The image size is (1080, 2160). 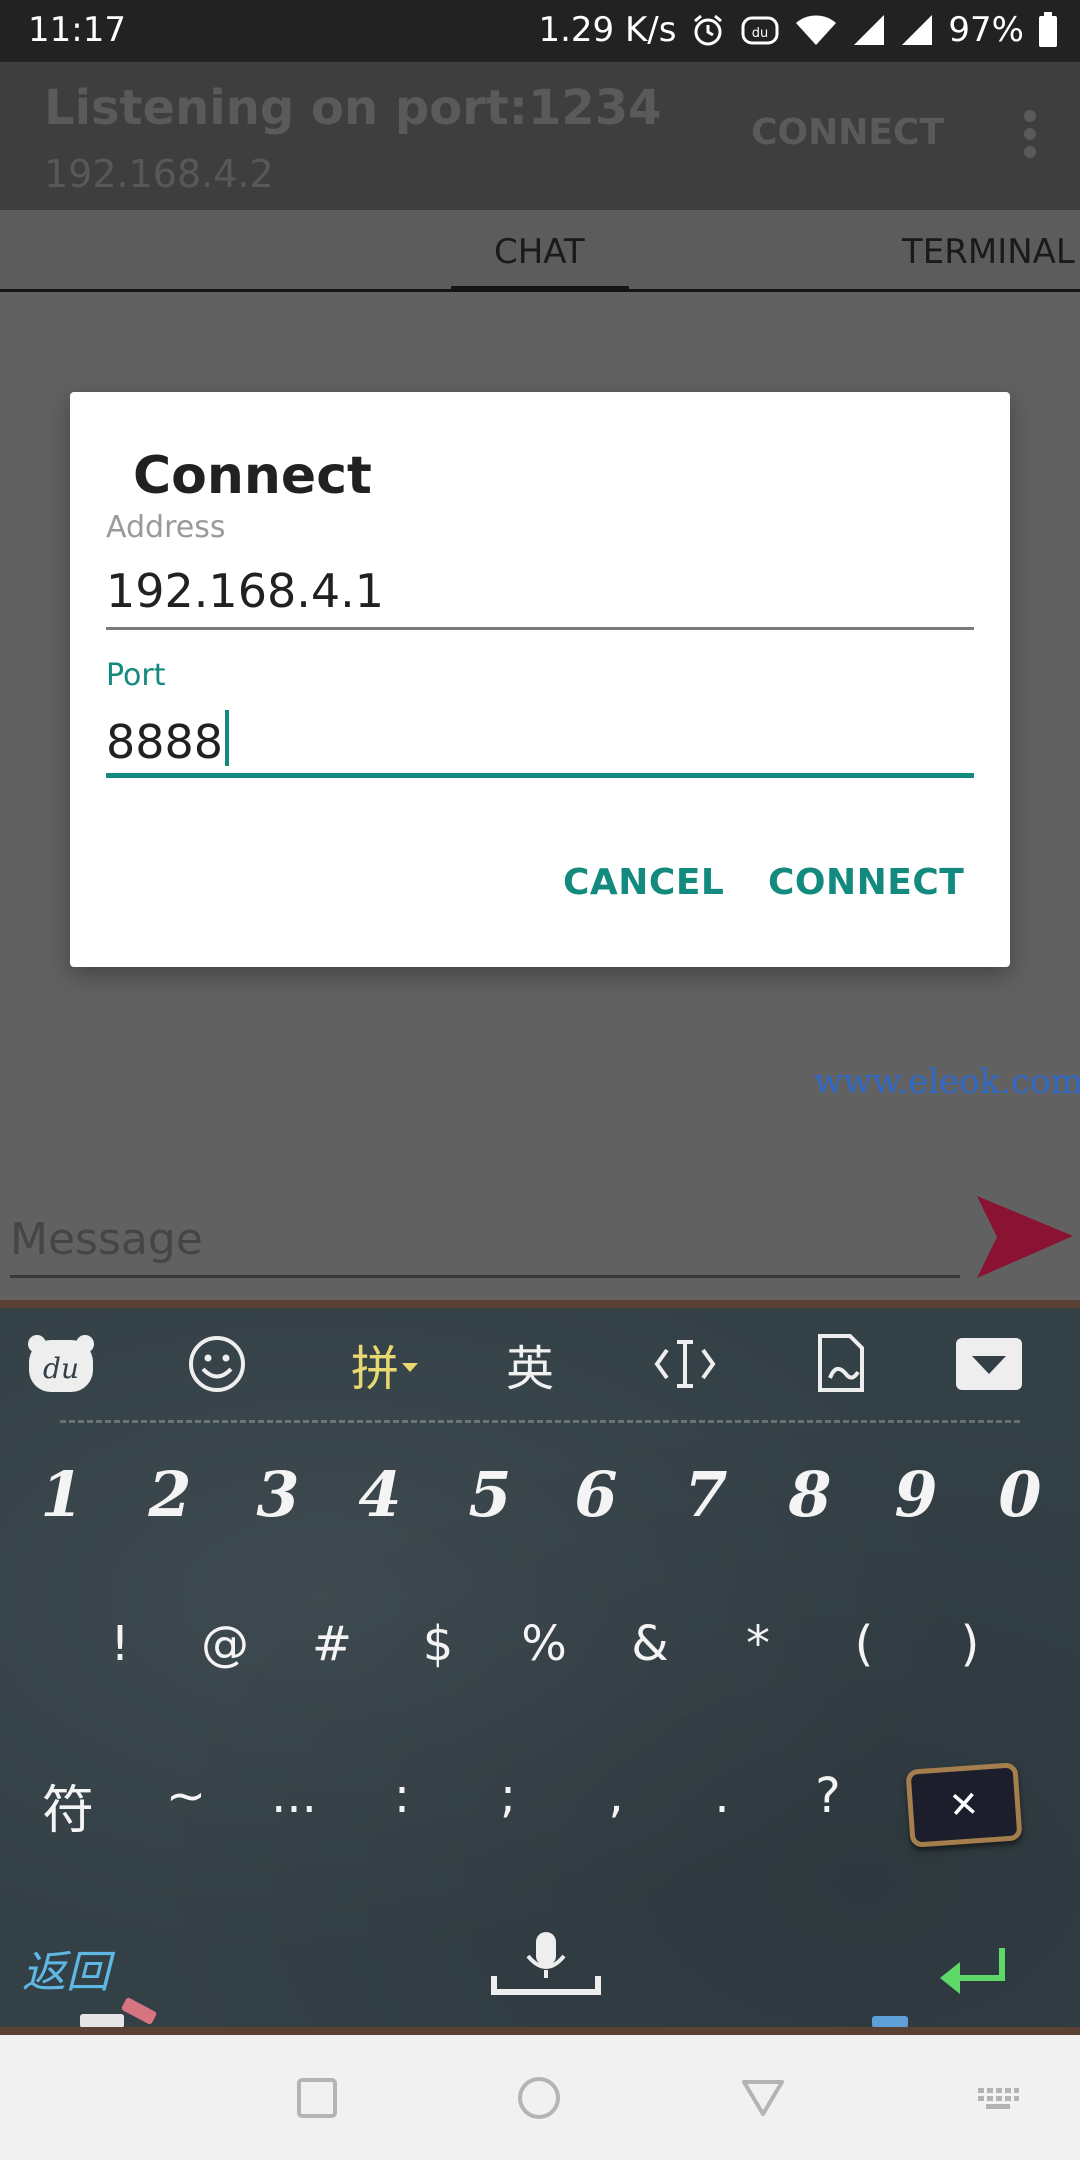 What do you see at coordinates (332, 1644) in the screenshot?
I see `key-hash: #` at bounding box center [332, 1644].